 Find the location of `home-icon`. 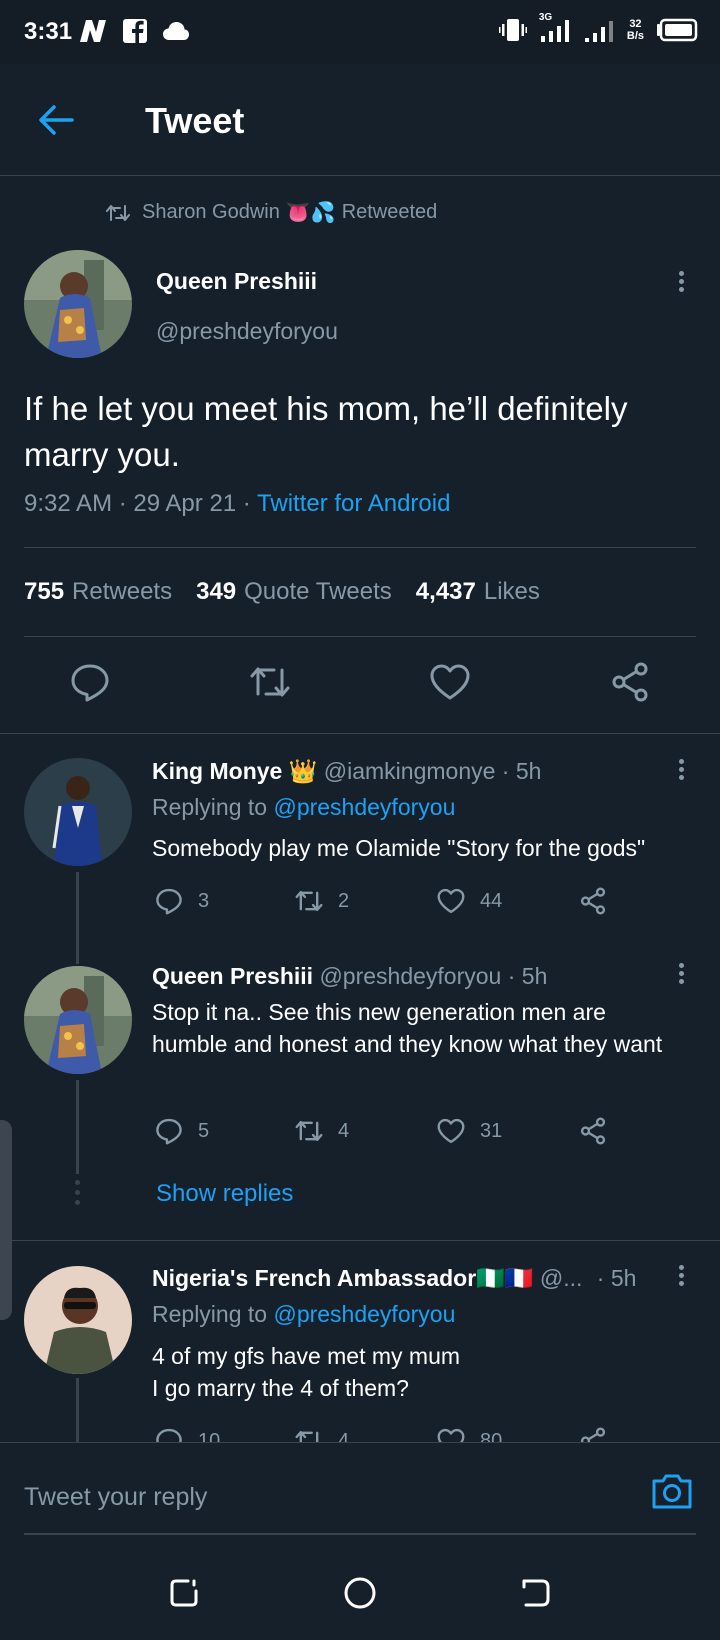

home-icon is located at coordinates (360, 1593).